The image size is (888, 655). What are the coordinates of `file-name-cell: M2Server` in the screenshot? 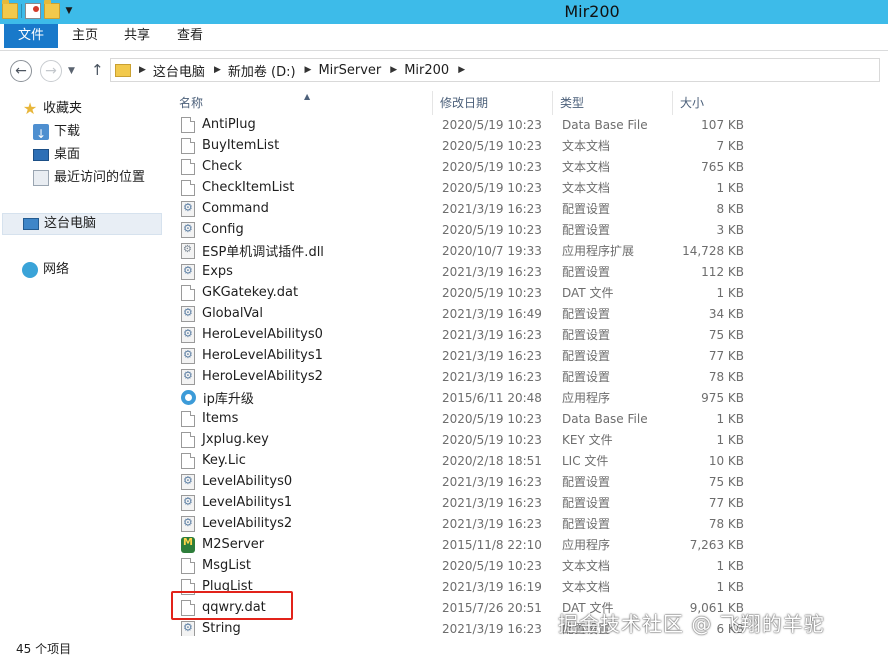 It's located at (302, 544).